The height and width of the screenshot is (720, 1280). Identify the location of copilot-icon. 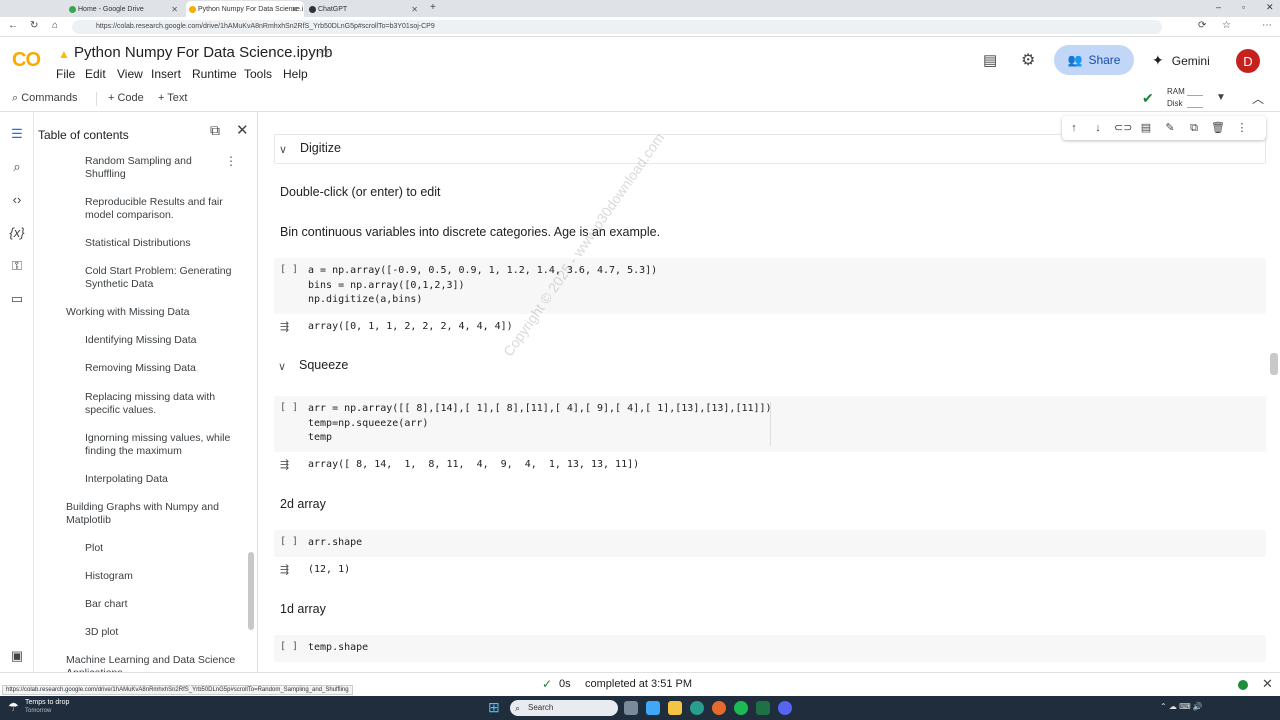
(653, 708).